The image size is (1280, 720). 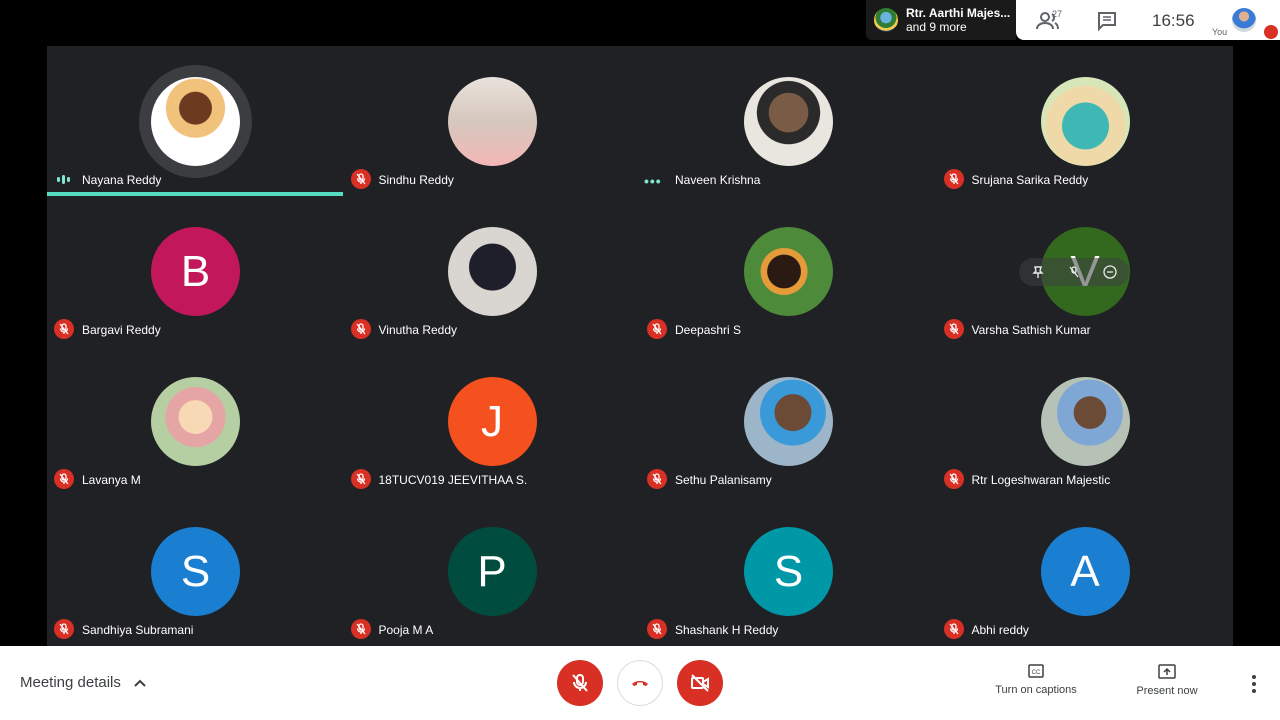 What do you see at coordinates (65, 179) in the screenshot?
I see `speaking-indicator-icon` at bounding box center [65, 179].